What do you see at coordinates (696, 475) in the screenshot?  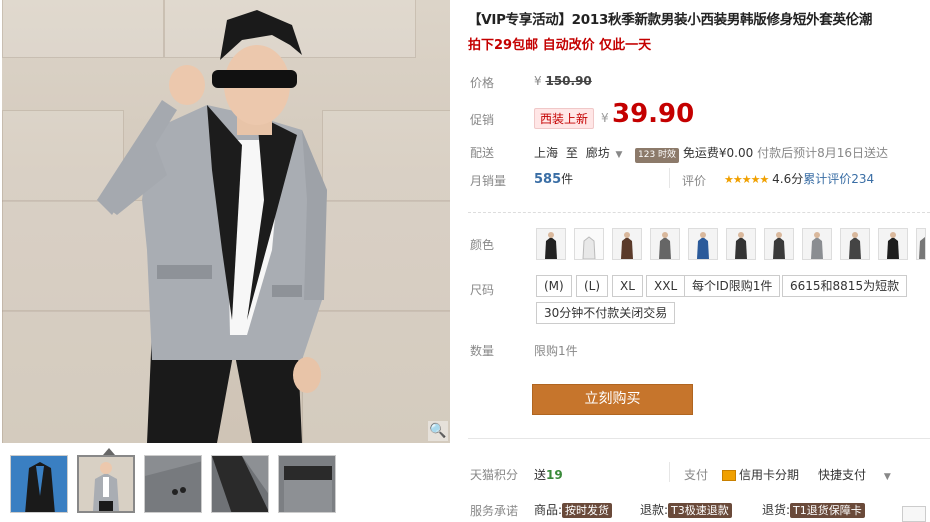 I see `payment-label: 支付` at bounding box center [696, 475].